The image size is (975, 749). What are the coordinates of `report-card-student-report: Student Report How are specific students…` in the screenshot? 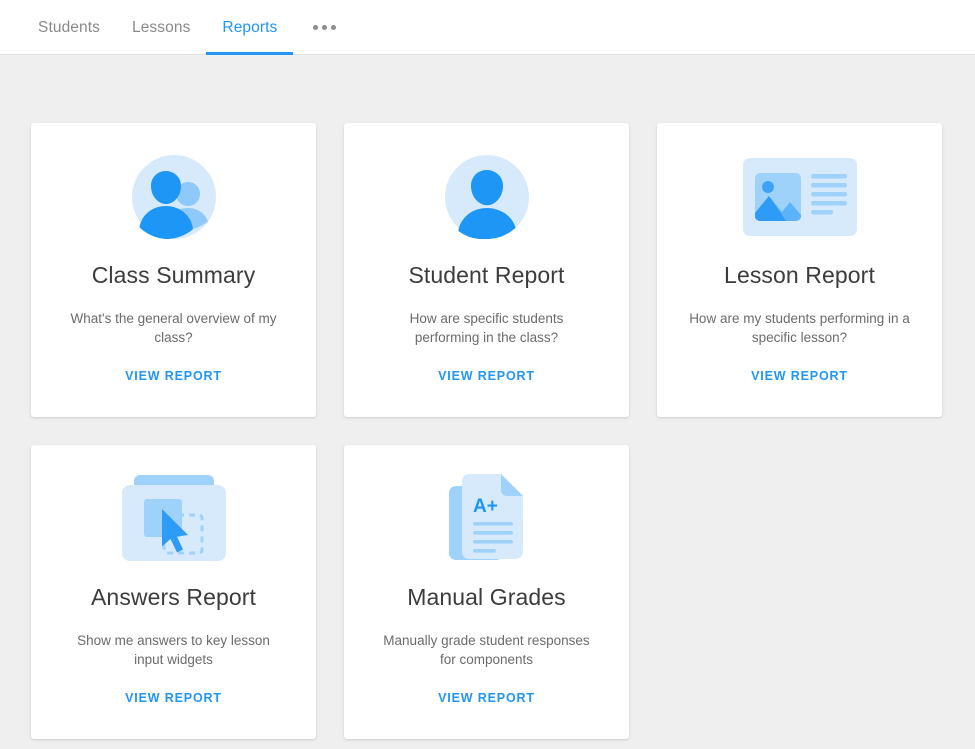 It's located at (486, 270).